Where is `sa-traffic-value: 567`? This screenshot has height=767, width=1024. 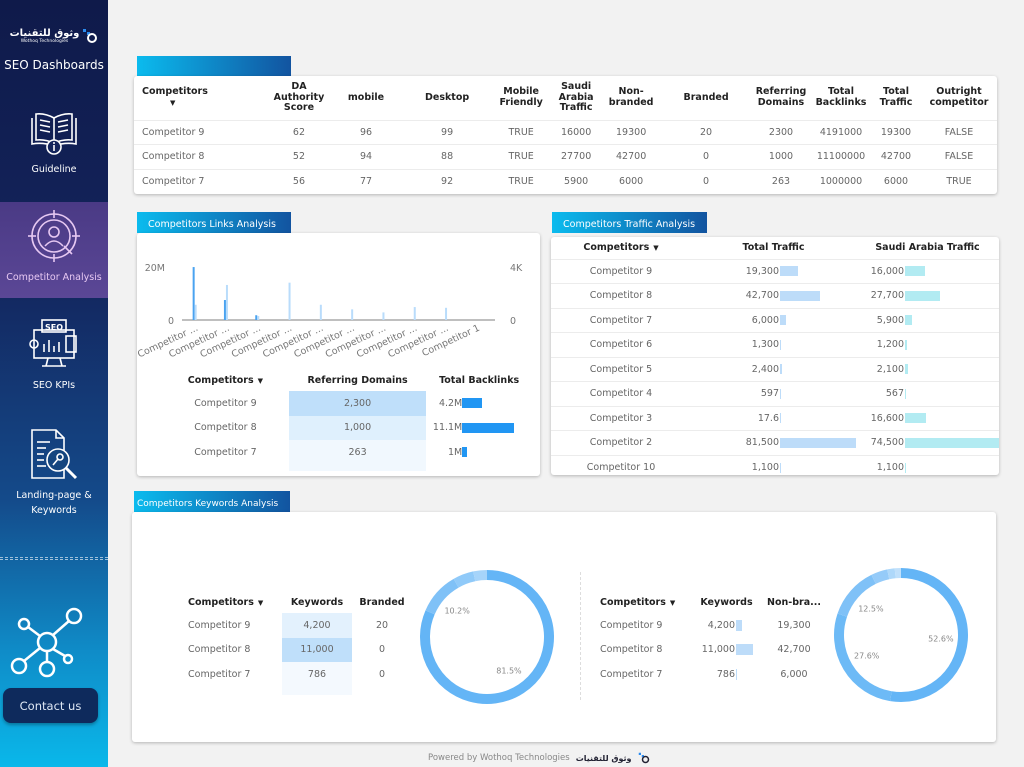 sa-traffic-value: 567 is located at coordinates (894, 394).